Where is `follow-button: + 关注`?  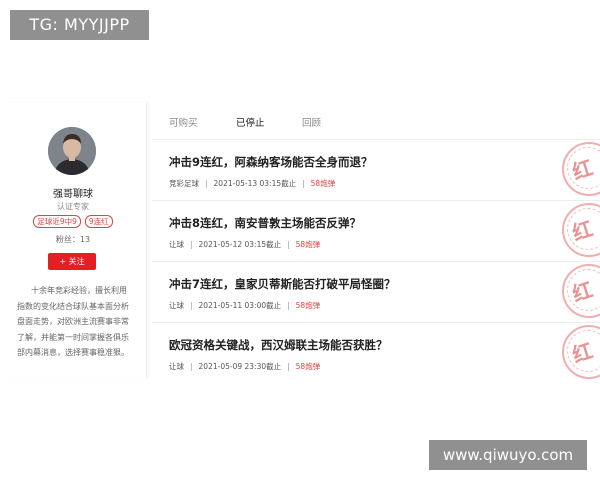
follow-button: + 关注 is located at coordinates (72, 261).